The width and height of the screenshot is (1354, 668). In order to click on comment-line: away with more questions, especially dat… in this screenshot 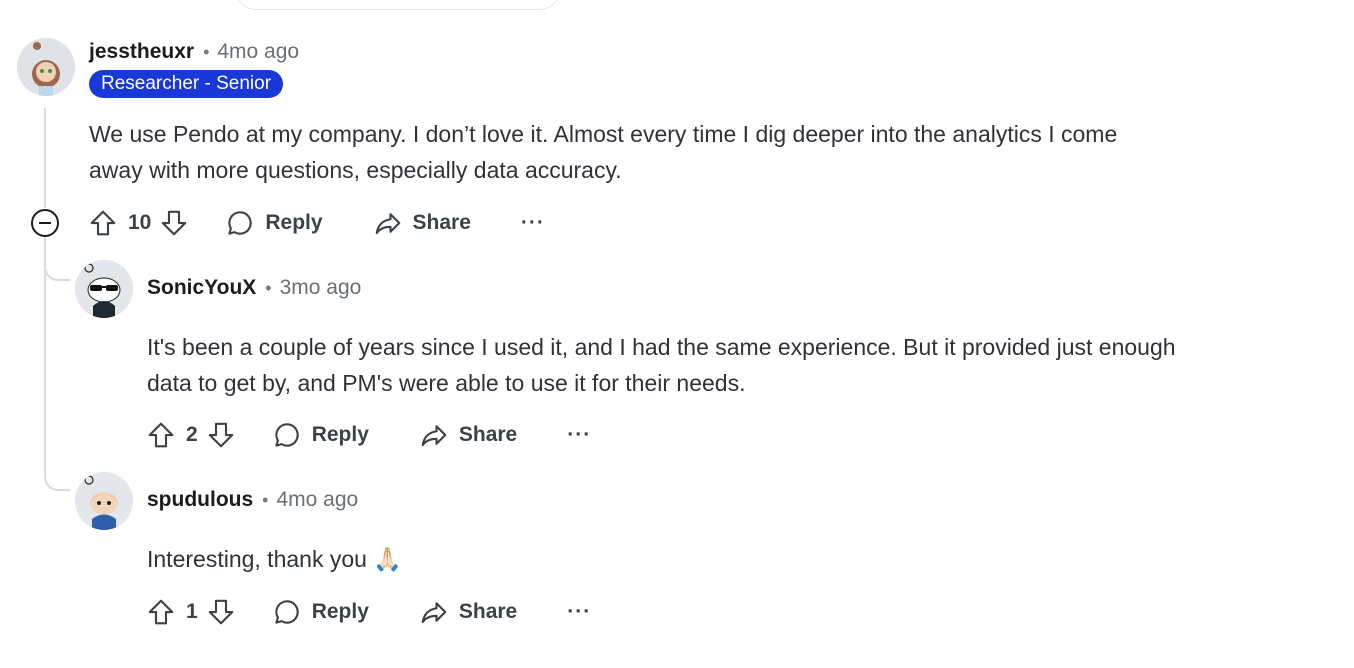, I will do `click(355, 170)`.